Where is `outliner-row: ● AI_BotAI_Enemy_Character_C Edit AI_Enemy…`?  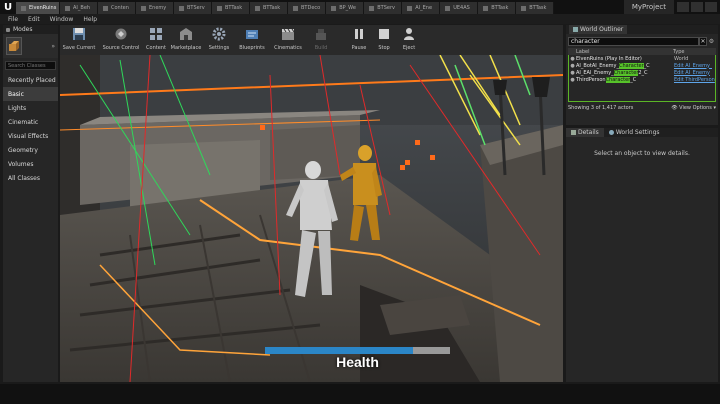
outliner-row: ● AI_BotAI_Enemy_Character_C Edit AI_Enemy… is located at coordinates (642, 65).